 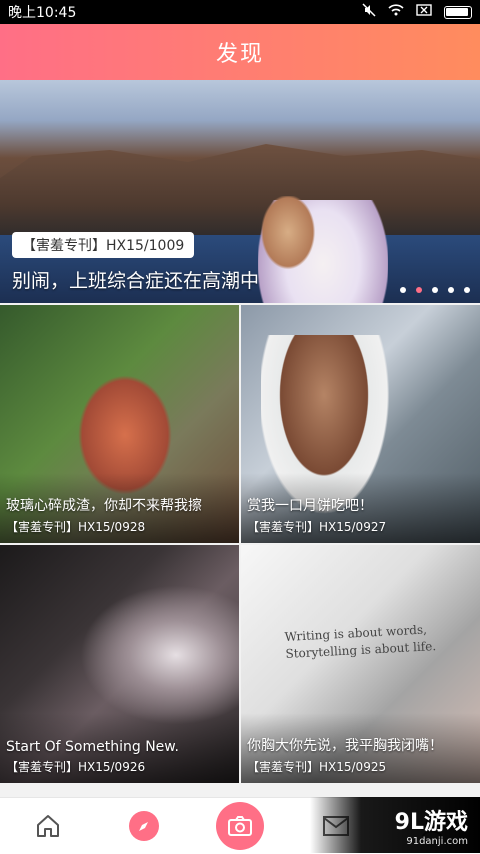 I want to click on hero-head, so click(x=288, y=236).